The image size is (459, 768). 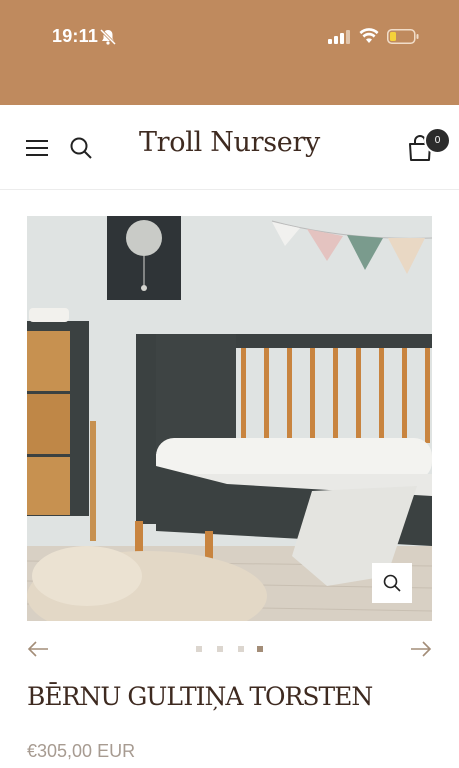 What do you see at coordinates (75, 36) in the screenshot?
I see `status-time: 19:11` at bounding box center [75, 36].